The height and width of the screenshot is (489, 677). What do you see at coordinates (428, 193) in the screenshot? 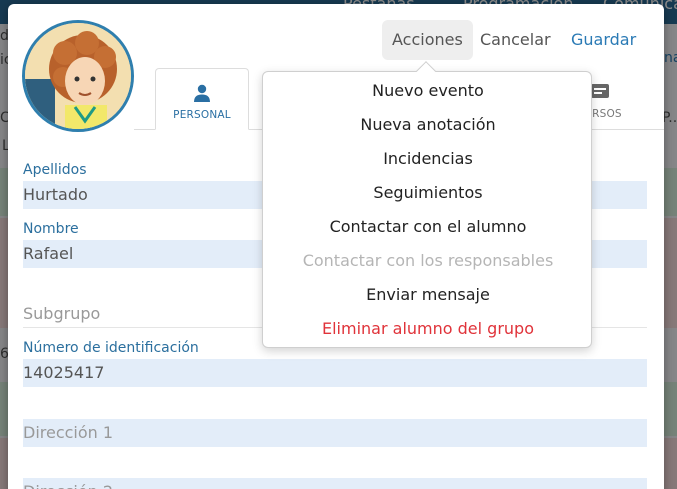
I see `menu-item-seguimientos: Seguimientos` at bounding box center [428, 193].